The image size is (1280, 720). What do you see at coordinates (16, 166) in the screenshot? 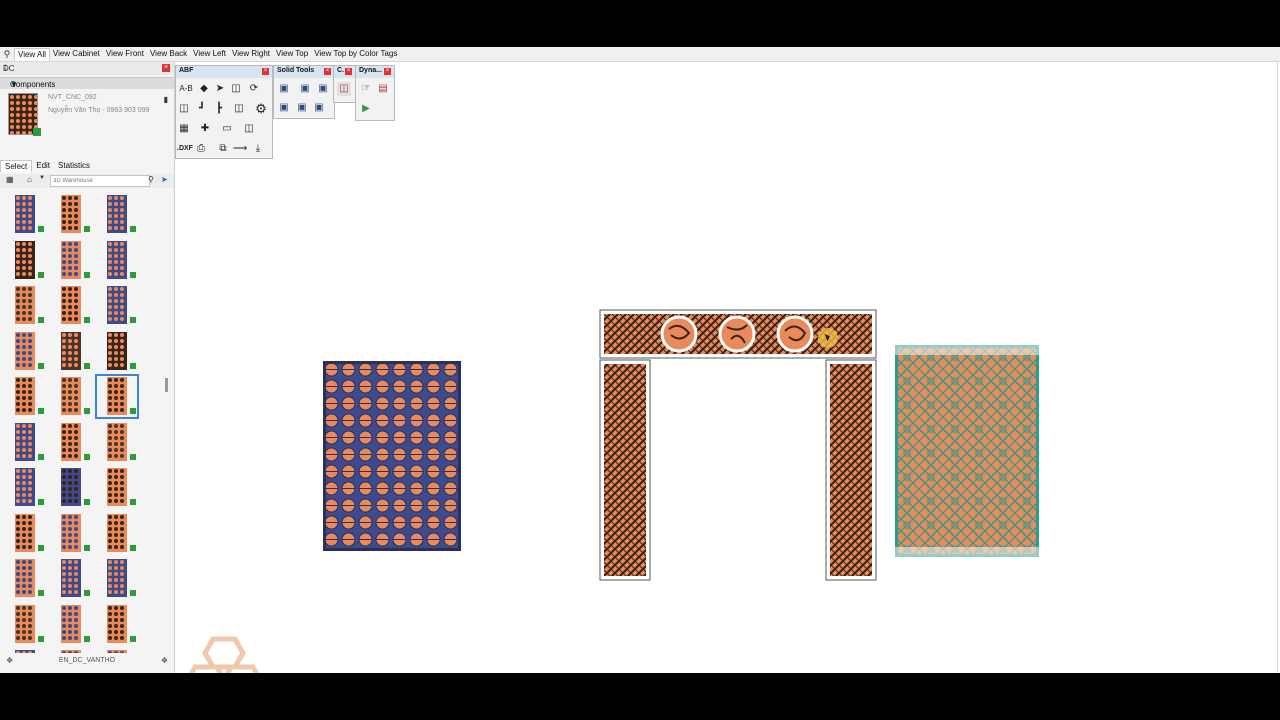
I see `tab-select: Select` at bounding box center [16, 166].